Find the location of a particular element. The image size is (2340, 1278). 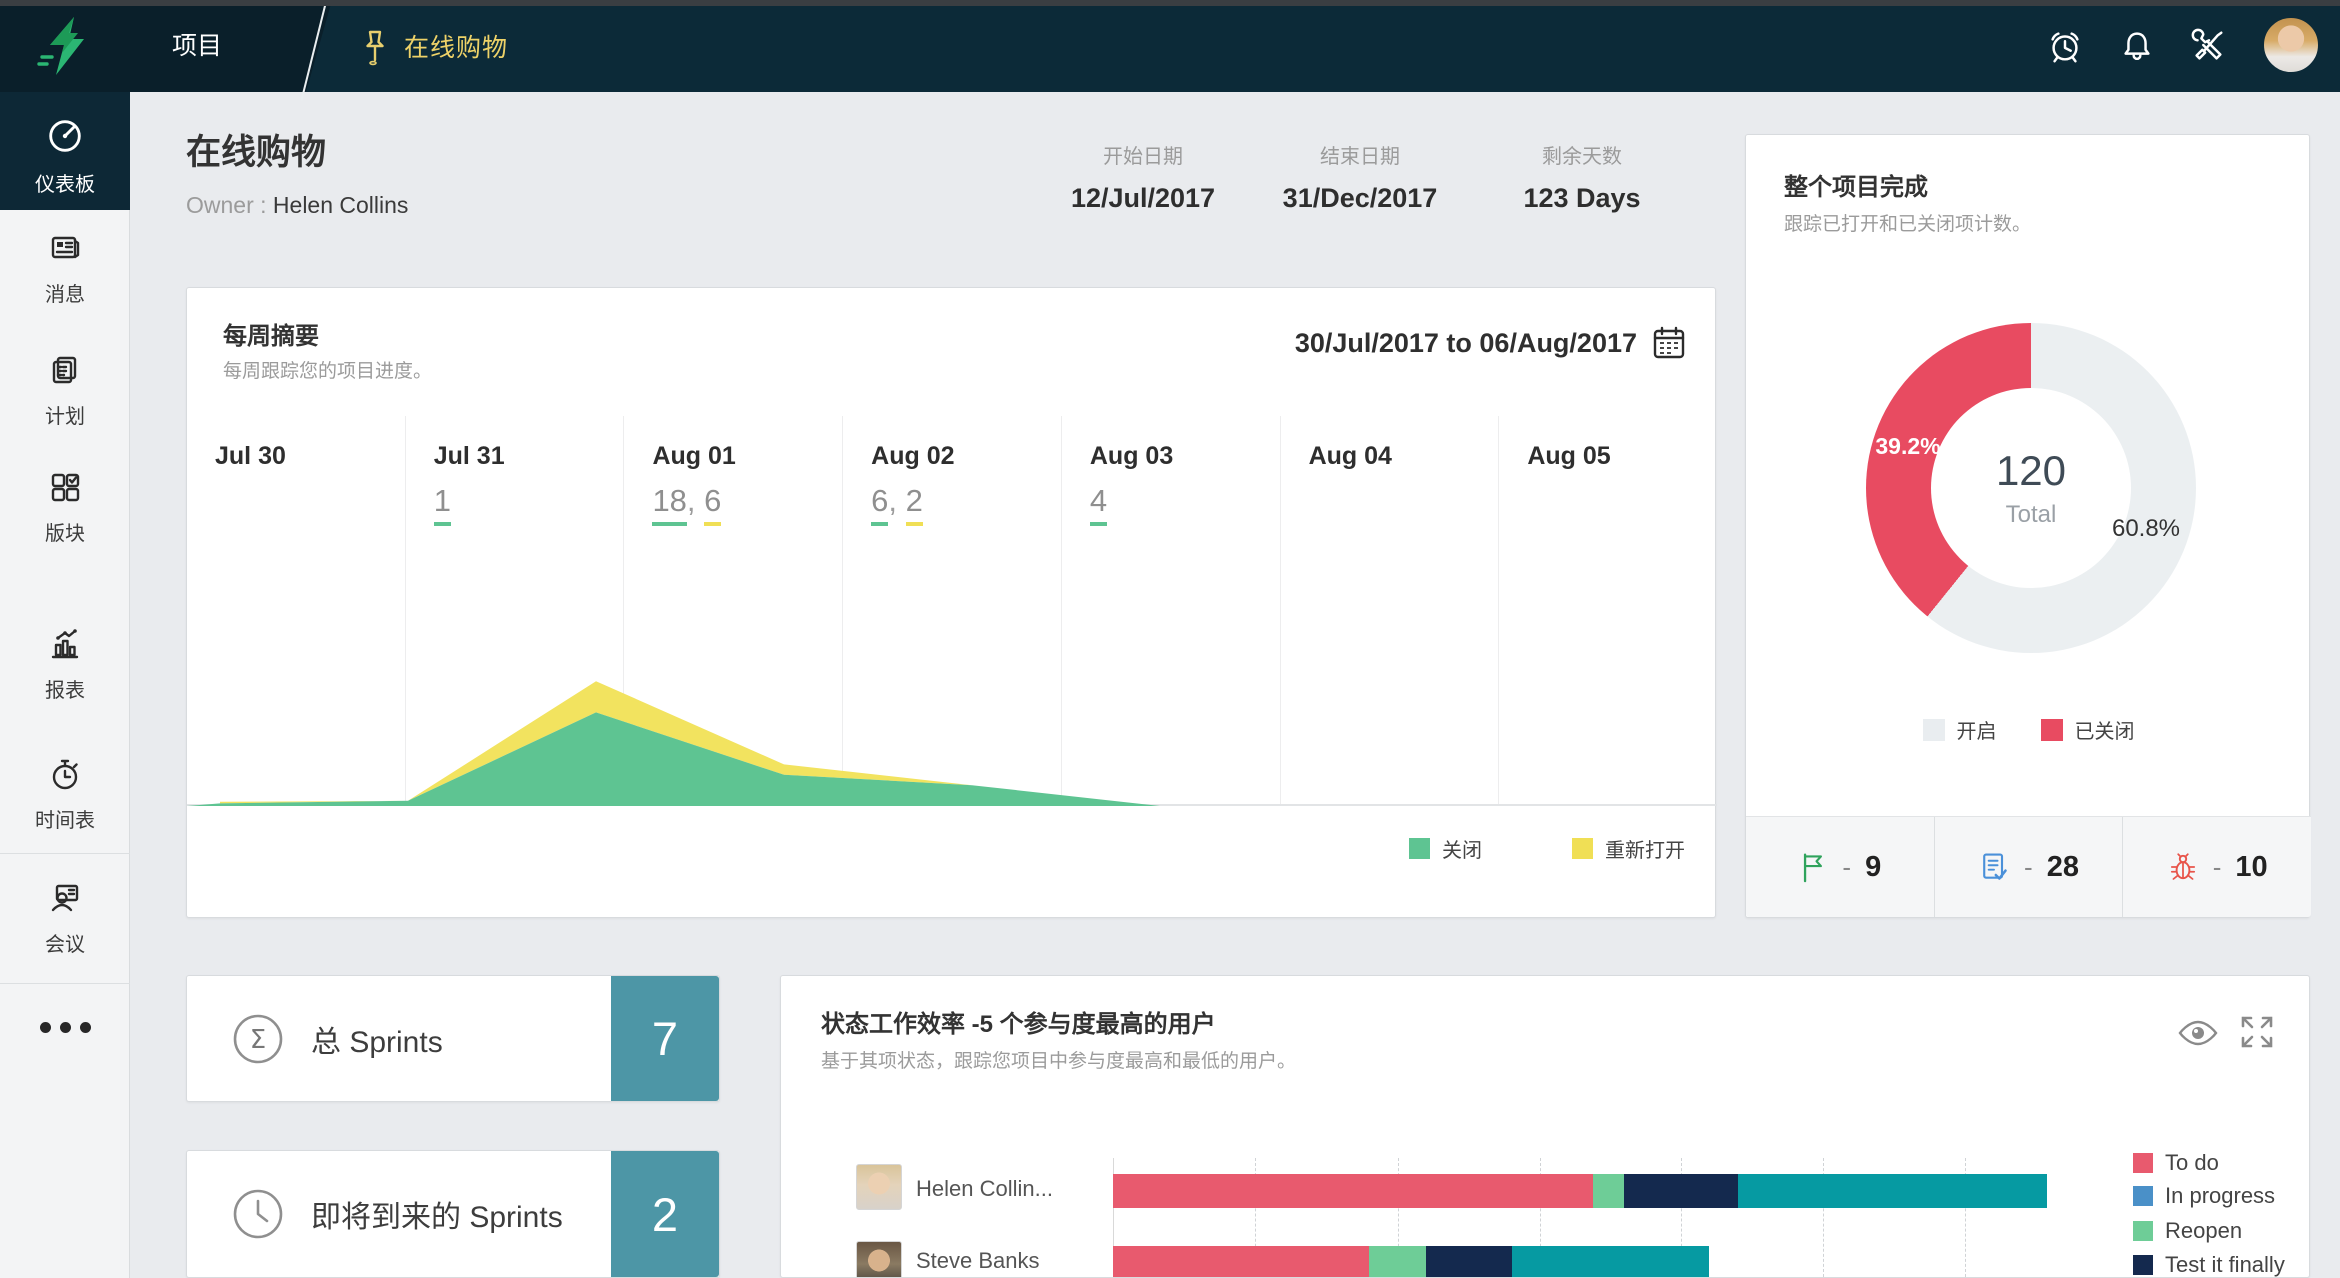

reopened-count: 2 is located at coordinates (914, 504).